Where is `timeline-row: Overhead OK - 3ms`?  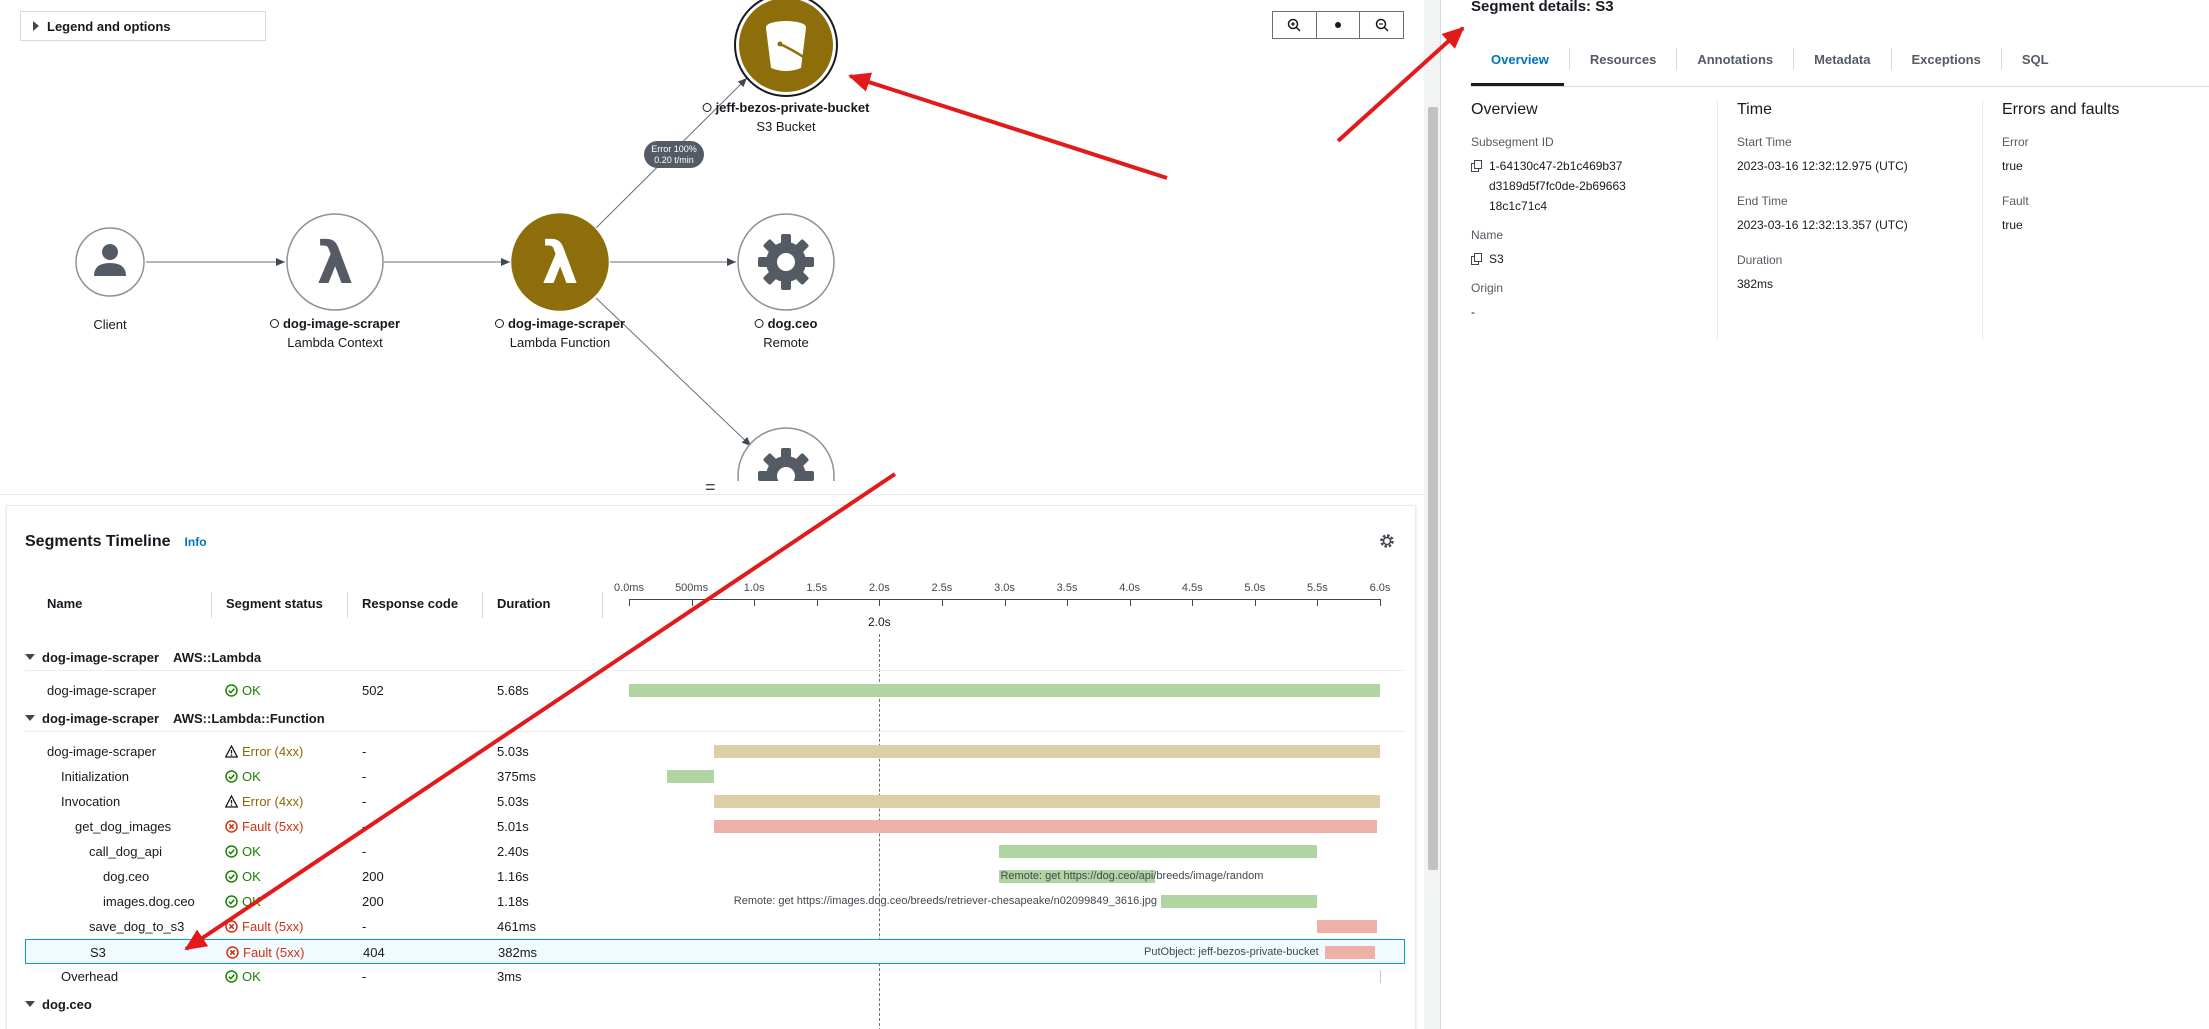 timeline-row: Overhead OK - 3ms is located at coordinates (715, 976).